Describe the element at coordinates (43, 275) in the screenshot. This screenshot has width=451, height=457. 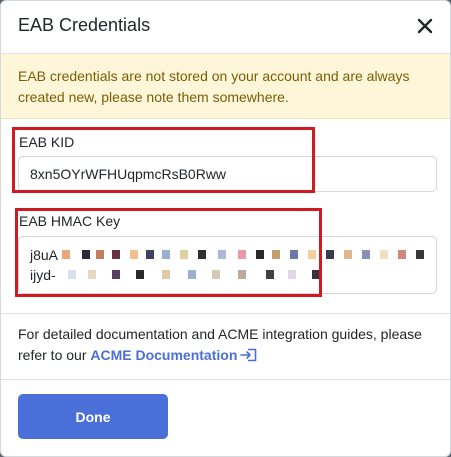
I see `hmac-prefix-2: ijyd-` at that location.